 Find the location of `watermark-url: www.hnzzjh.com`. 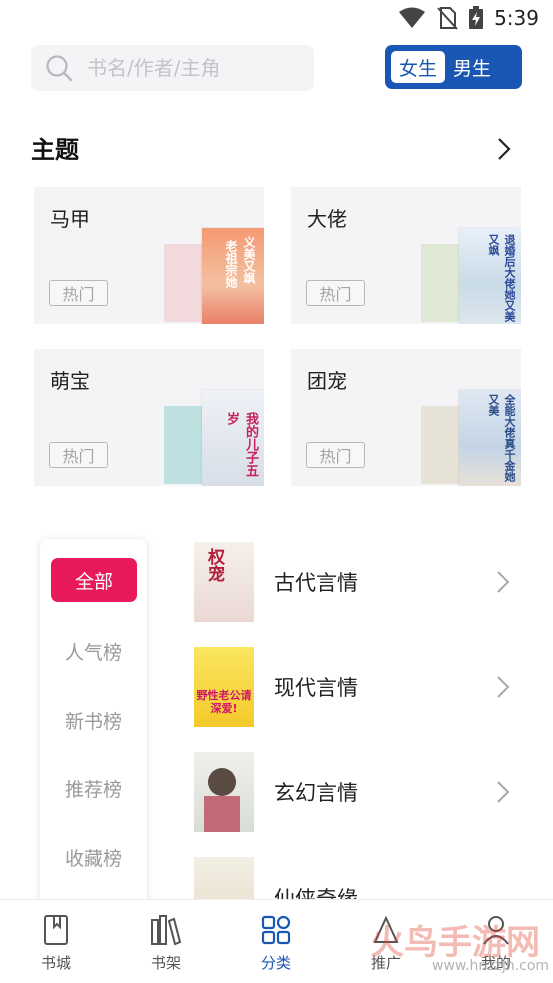

watermark-url: www.hnzzjh.com is located at coordinates (491, 966).